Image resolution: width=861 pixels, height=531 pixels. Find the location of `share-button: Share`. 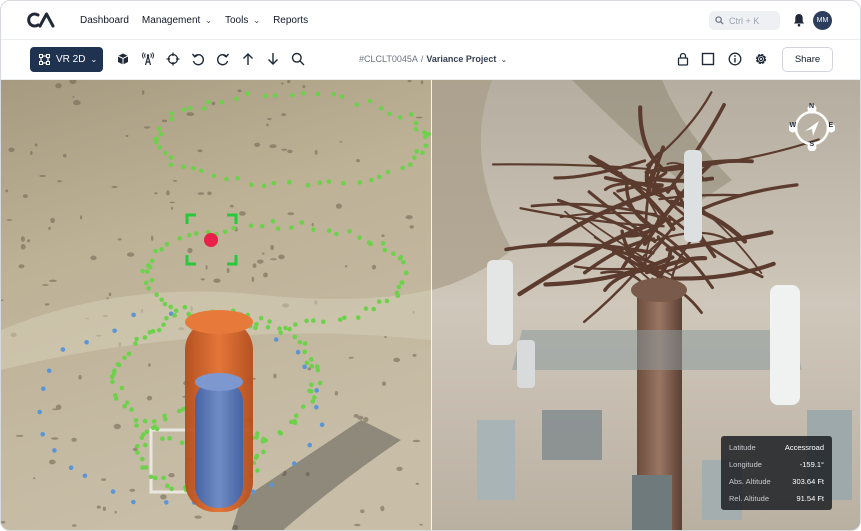

share-button: Share is located at coordinates (807, 59).